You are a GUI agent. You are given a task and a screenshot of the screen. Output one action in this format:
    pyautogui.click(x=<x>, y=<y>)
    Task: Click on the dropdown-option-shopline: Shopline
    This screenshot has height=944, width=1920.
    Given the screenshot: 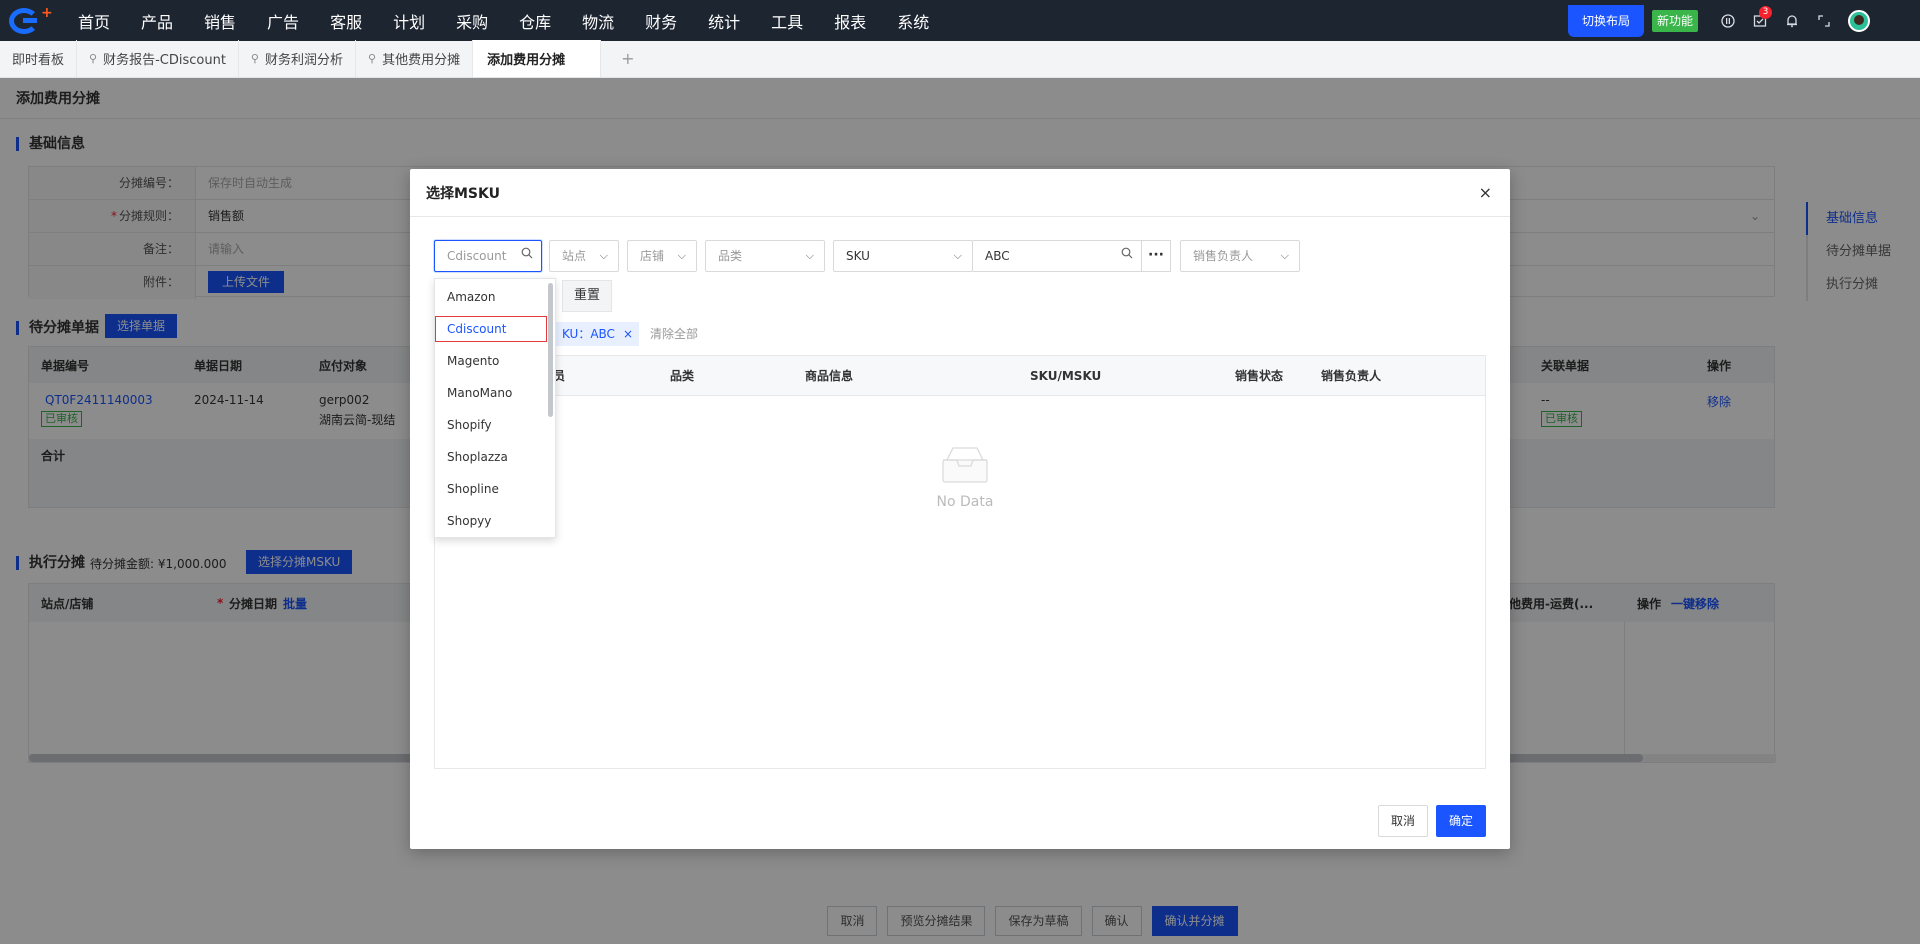 What is the action you would take?
    pyautogui.click(x=495, y=489)
    